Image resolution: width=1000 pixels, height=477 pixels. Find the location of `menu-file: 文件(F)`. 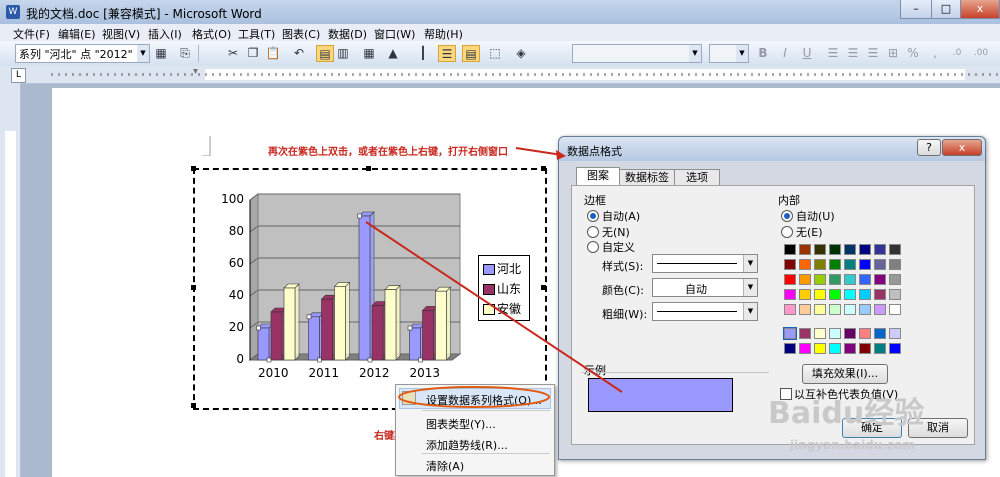

menu-file: 文件(F) is located at coordinates (31, 34).